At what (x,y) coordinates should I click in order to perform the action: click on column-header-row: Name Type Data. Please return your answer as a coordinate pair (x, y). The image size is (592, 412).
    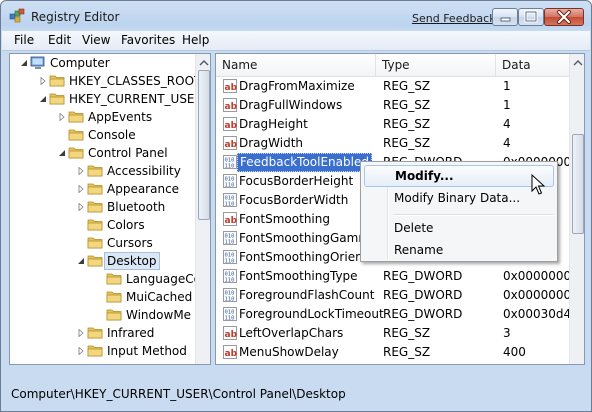
    Looking at the image, I should click on (393, 65).